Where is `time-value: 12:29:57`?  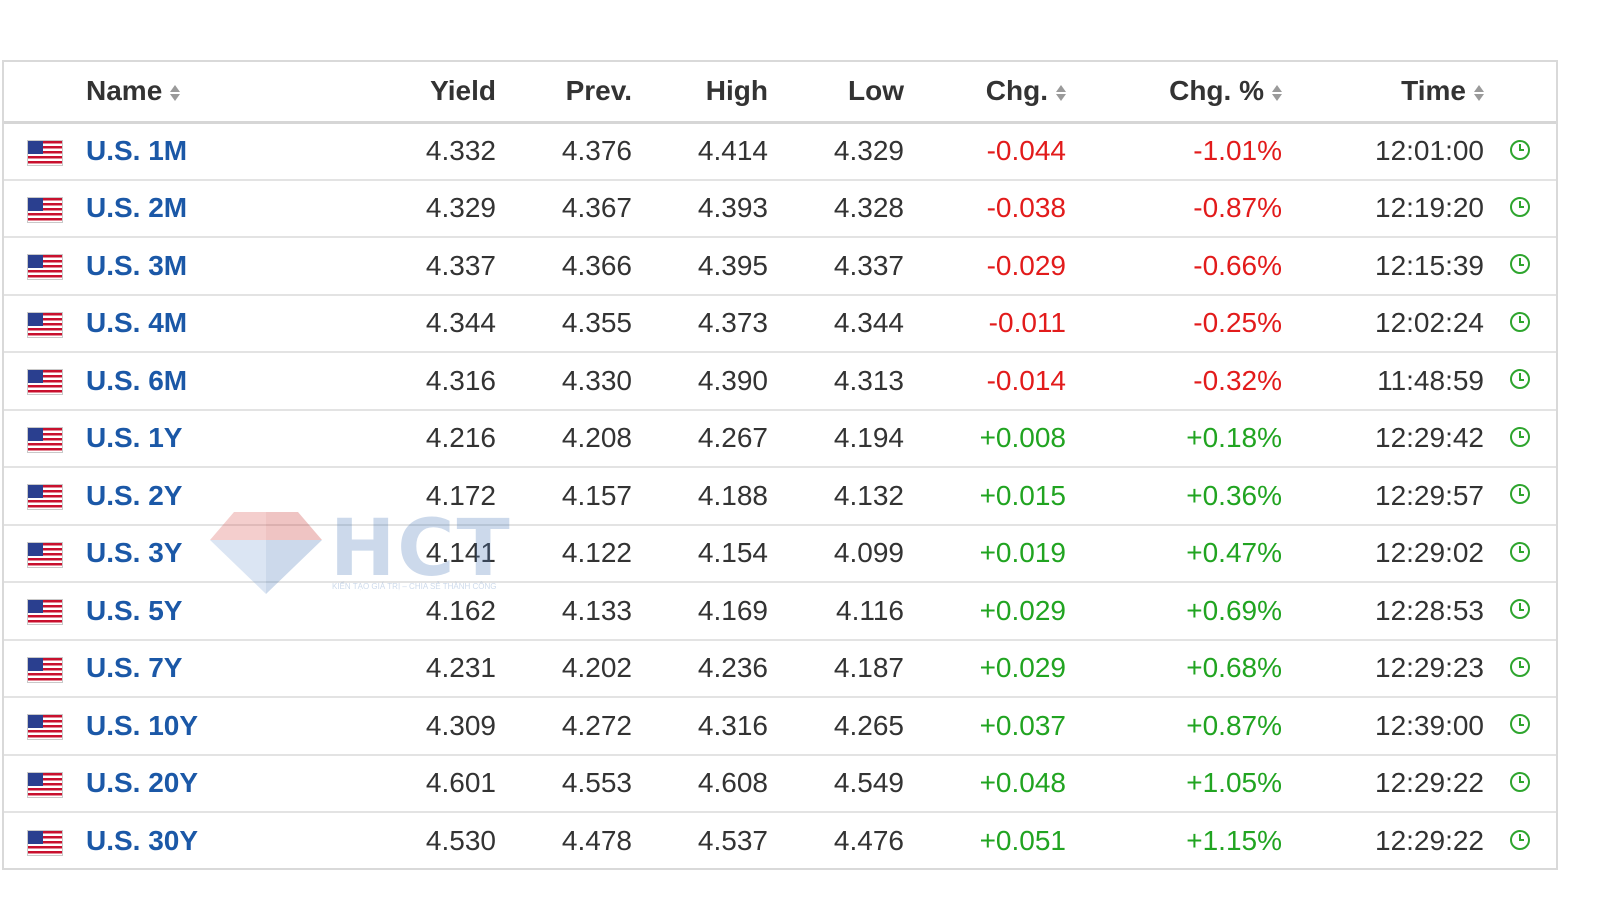 time-value: 12:29:57 is located at coordinates (1429, 495).